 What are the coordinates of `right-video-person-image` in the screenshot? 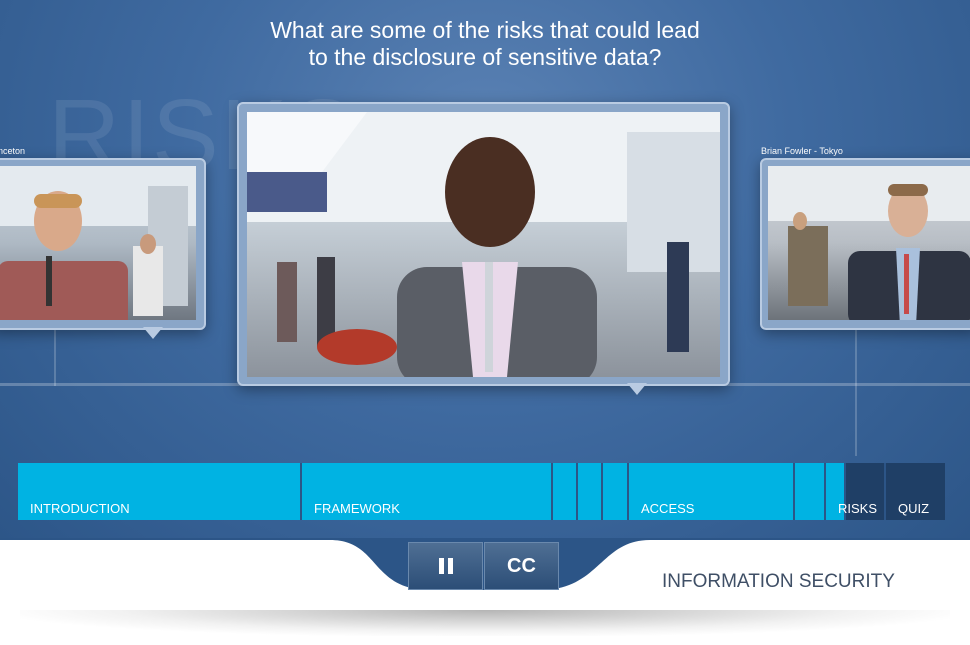 It's located at (869, 243).